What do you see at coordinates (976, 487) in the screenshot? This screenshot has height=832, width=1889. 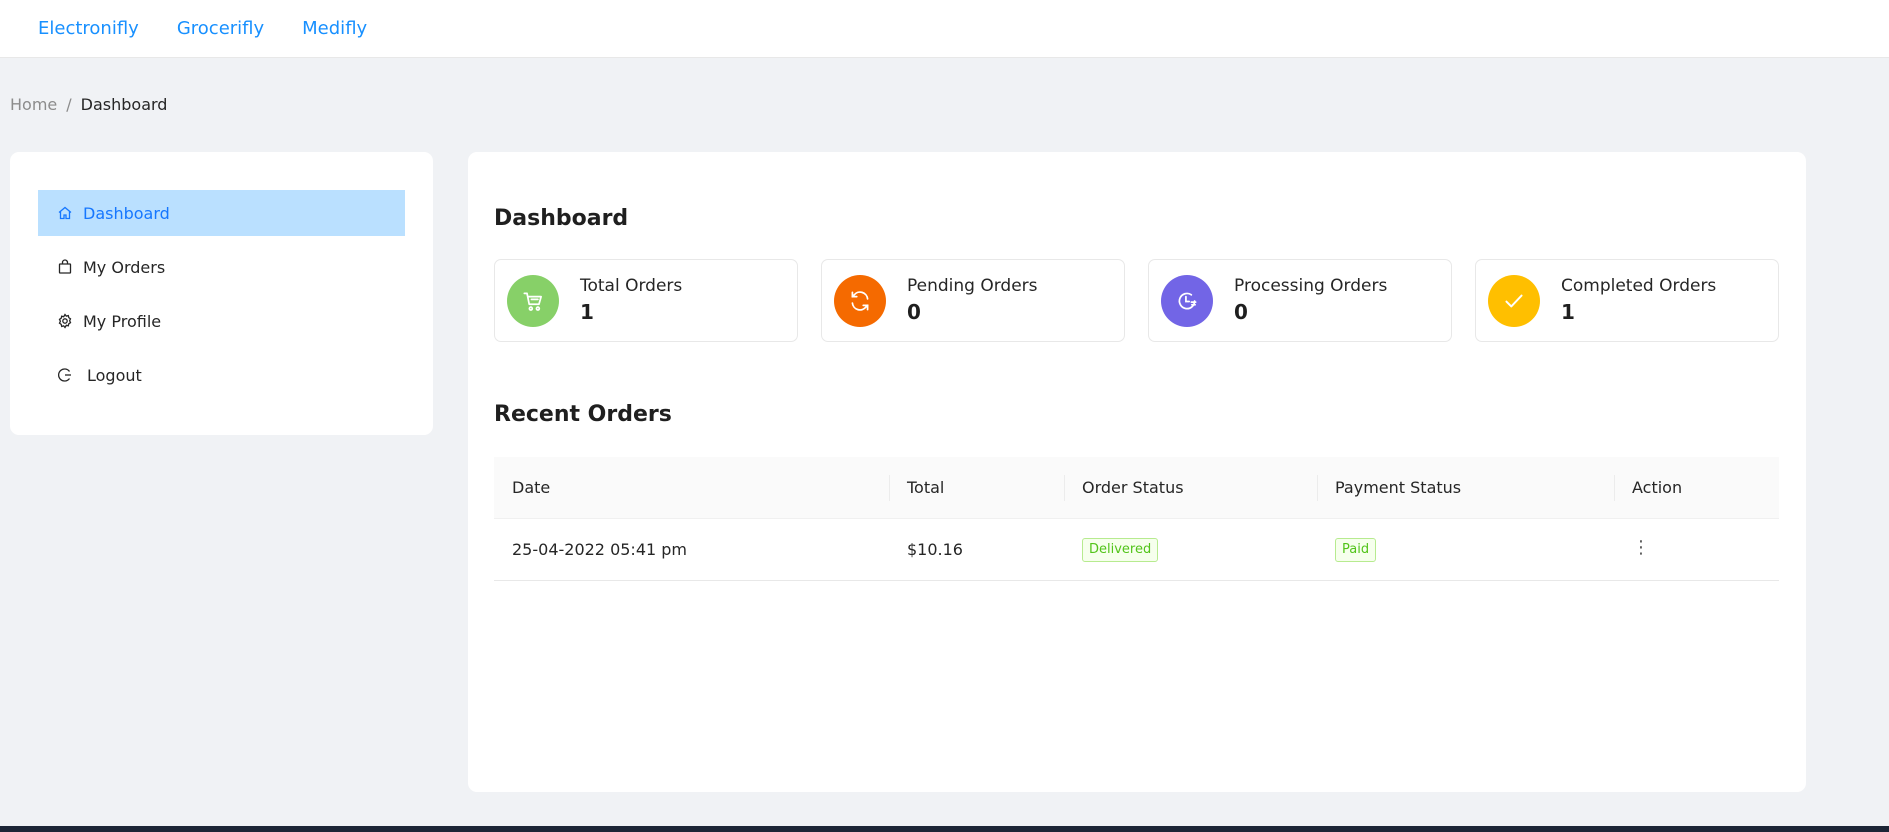 I see `column-header-total: Total` at bounding box center [976, 487].